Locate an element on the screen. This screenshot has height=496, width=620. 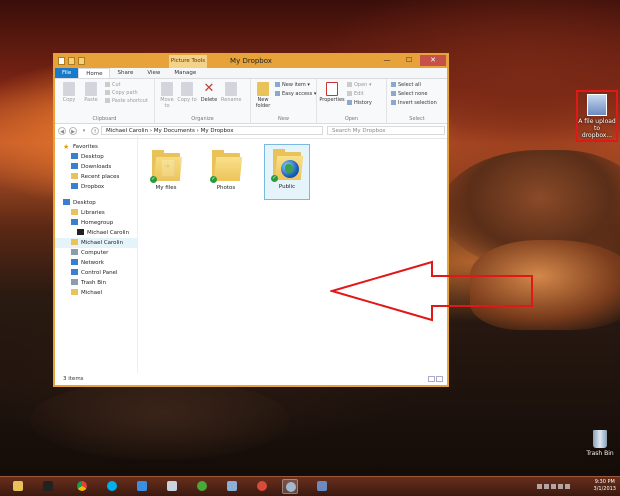
maximize-button: ☐ is located at coordinates (409, 60).